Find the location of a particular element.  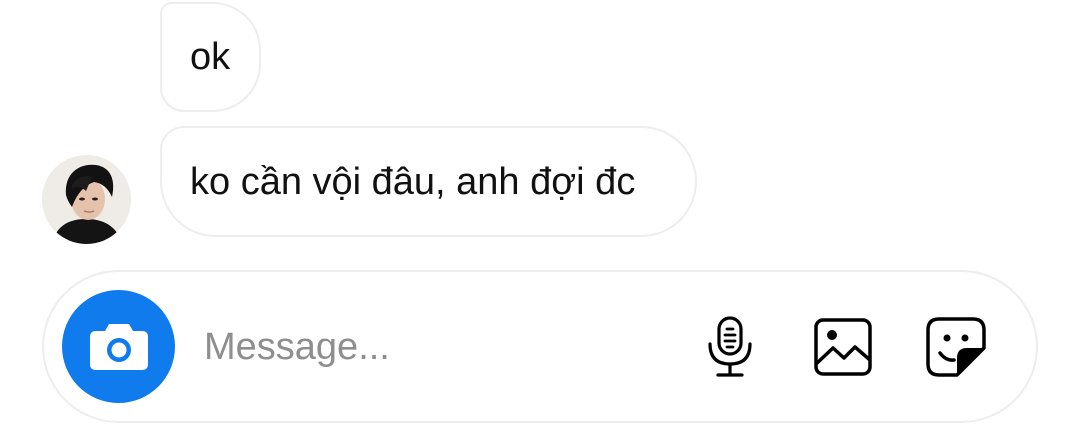

message-input is located at coordinates (434, 347).